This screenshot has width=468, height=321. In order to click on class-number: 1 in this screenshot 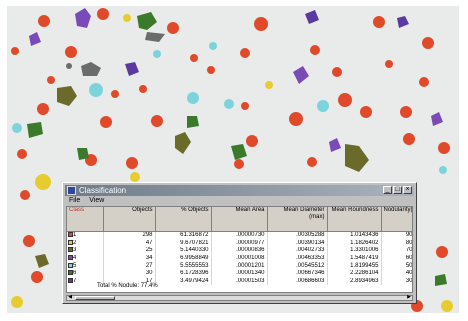, I will do `click(75, 235)`.